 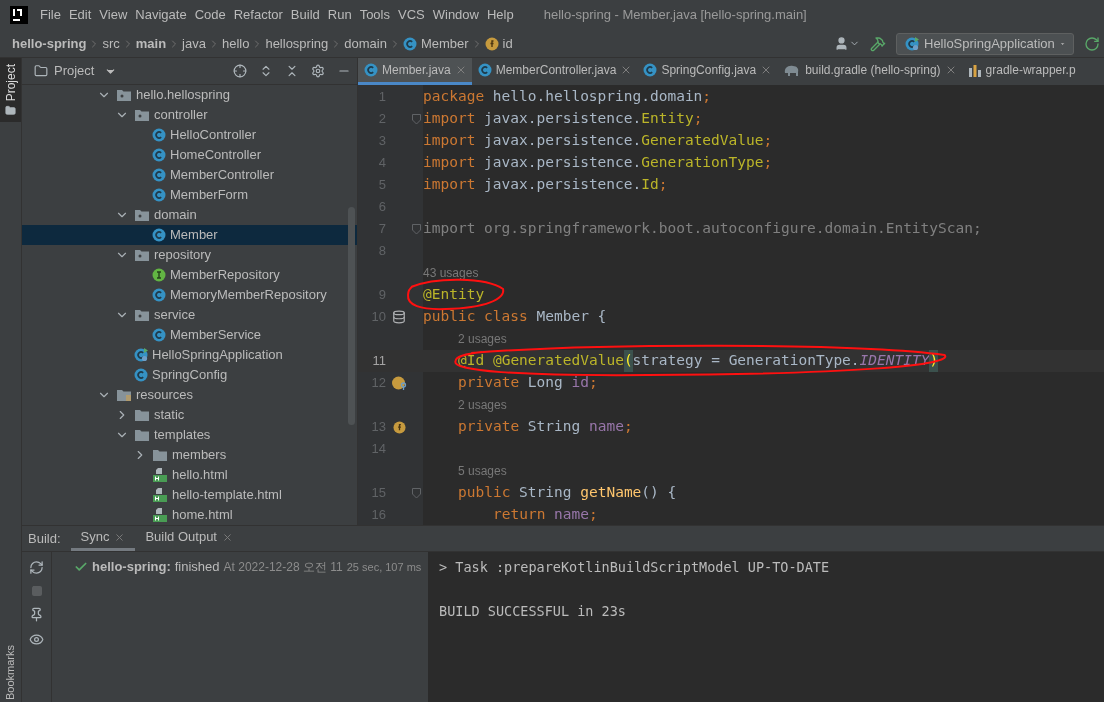 What do you see at coordinates (189, 335) in the screenshot?
I see `tree-item: MemberService` at bounding box center [189, 335].